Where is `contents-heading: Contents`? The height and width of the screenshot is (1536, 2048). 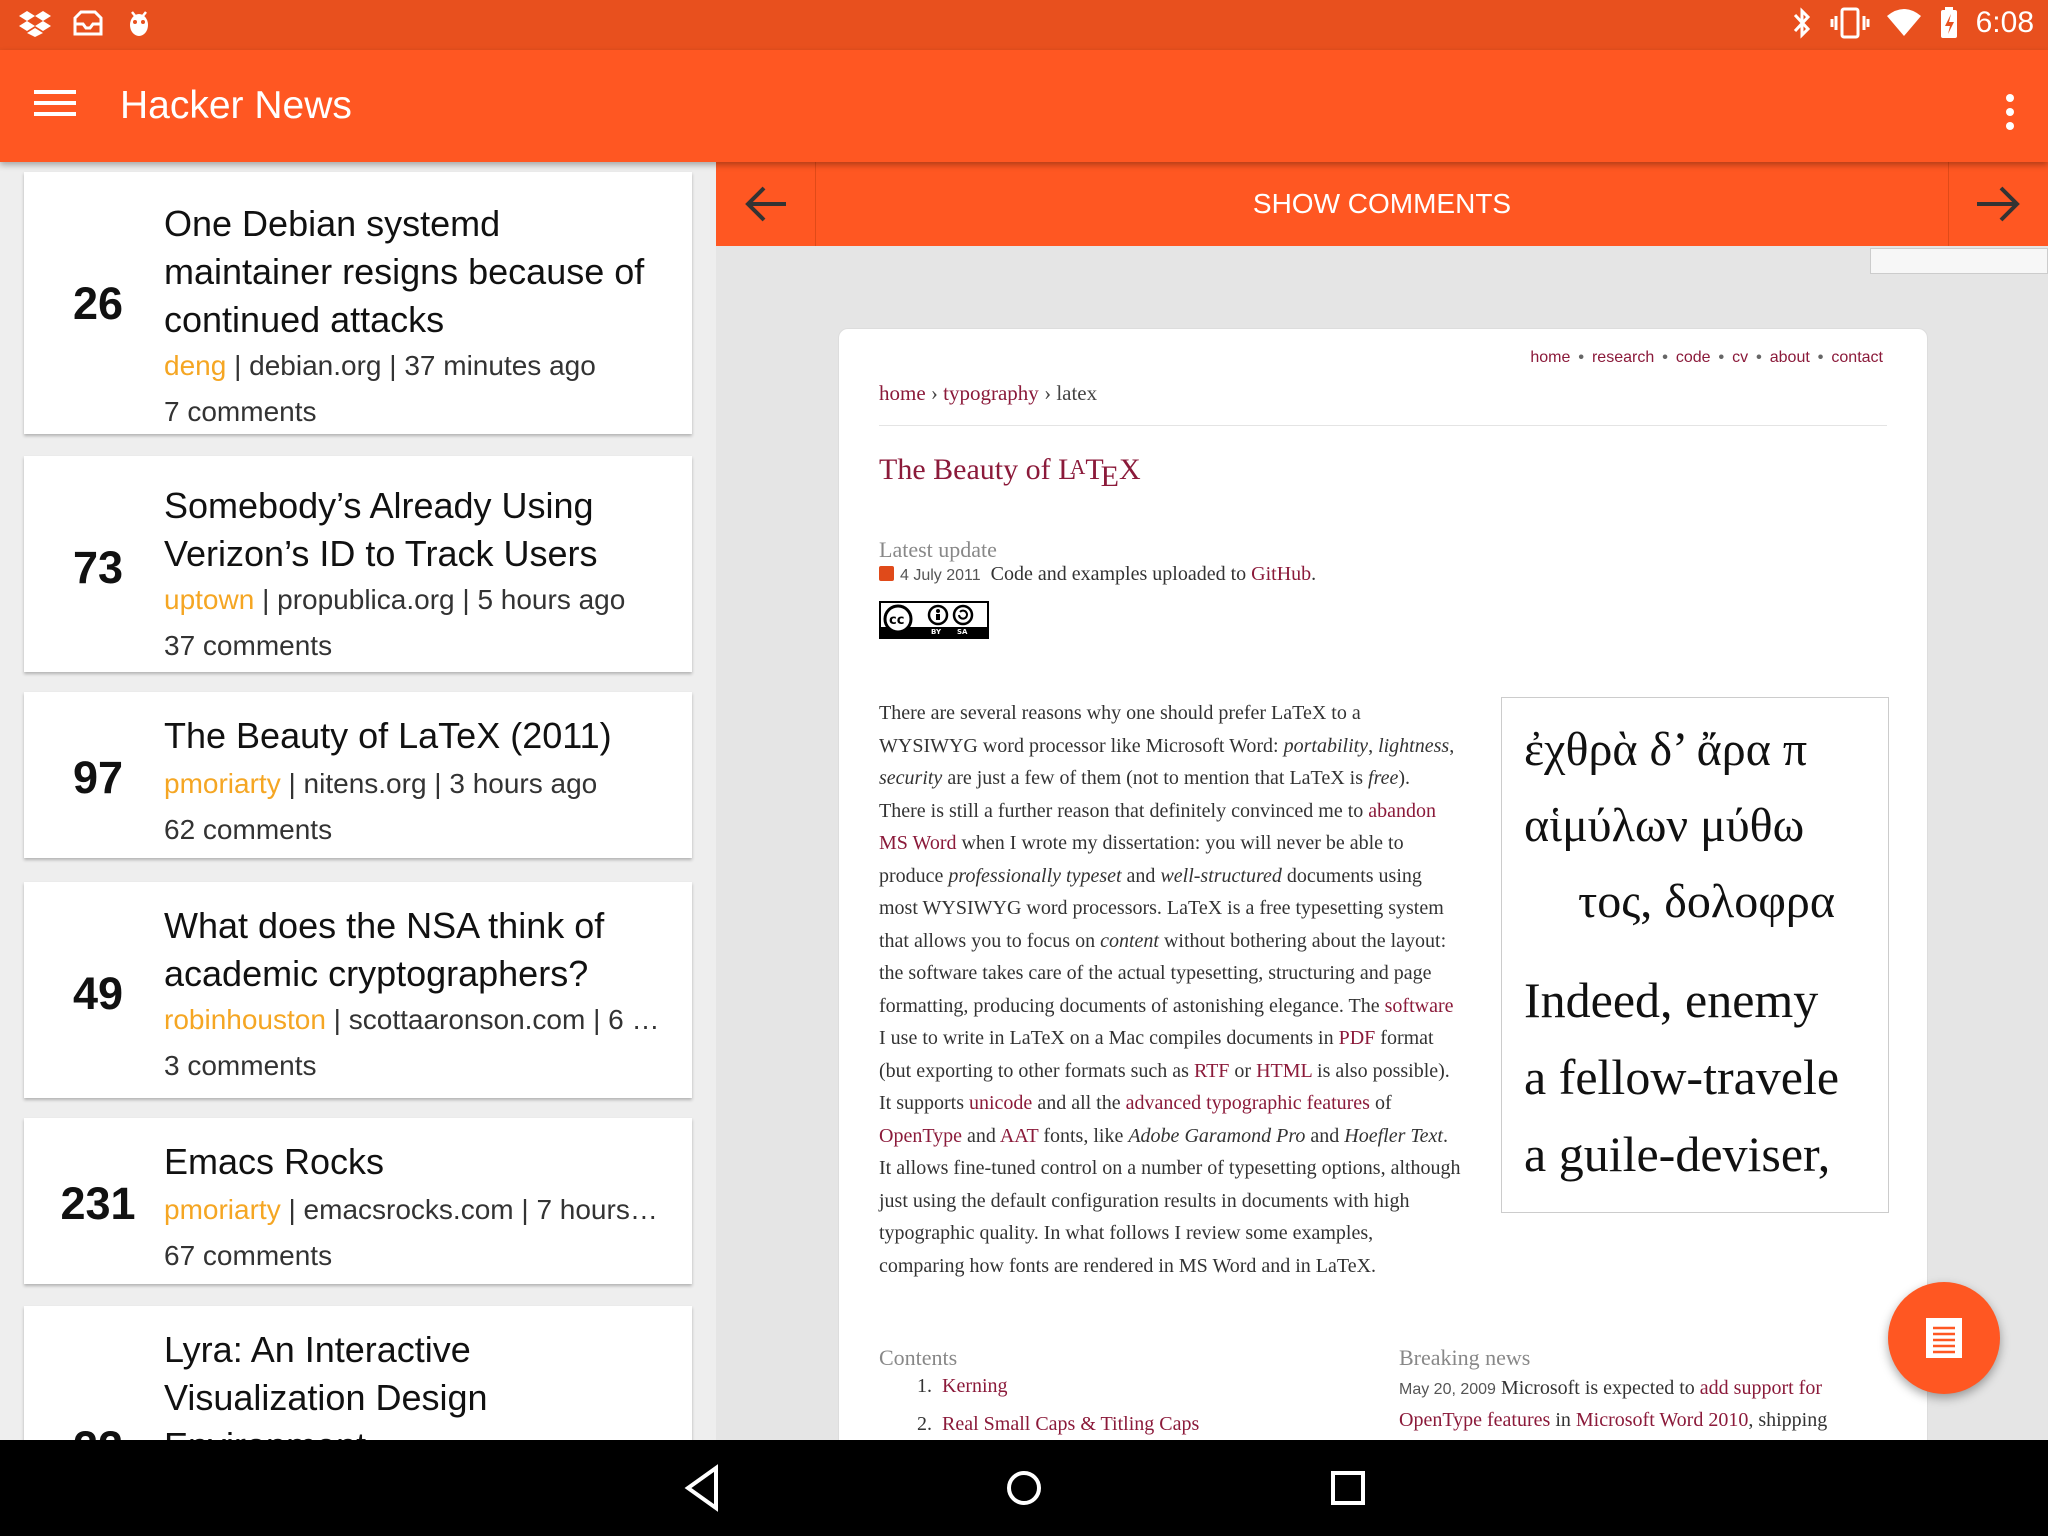
contents-heading: Contents is located at coordinates (918, 1357).